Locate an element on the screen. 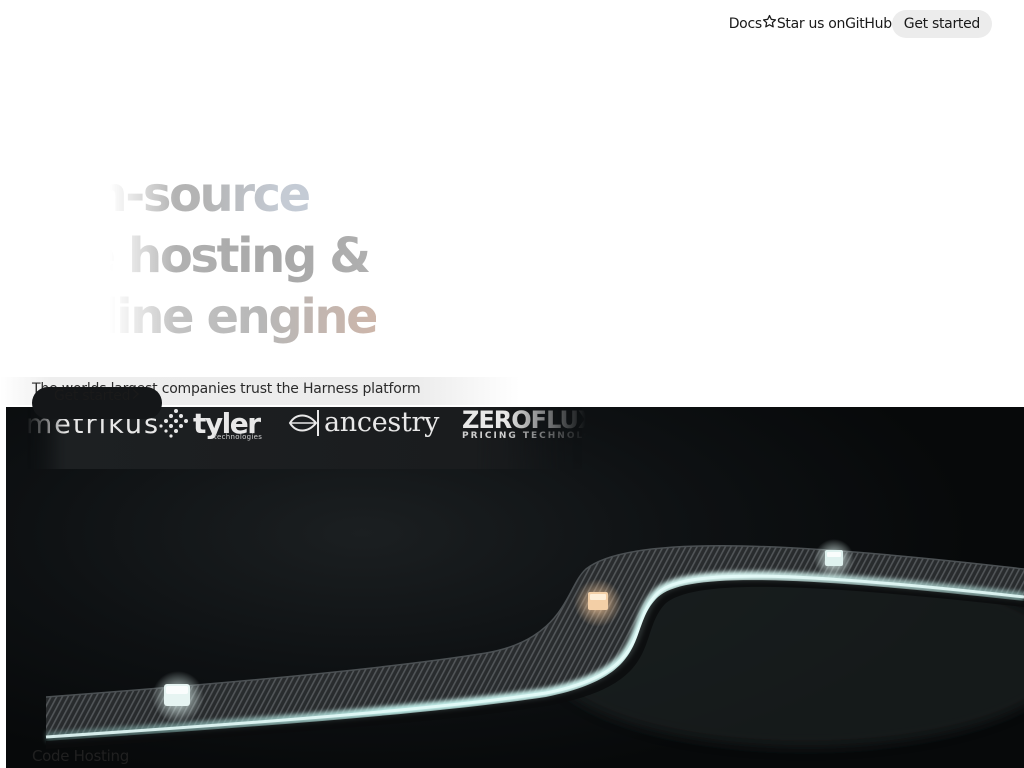 This screenshot has height=768, width=1024. headline-line-2: code hosting & is located at coordinates (188, 256).